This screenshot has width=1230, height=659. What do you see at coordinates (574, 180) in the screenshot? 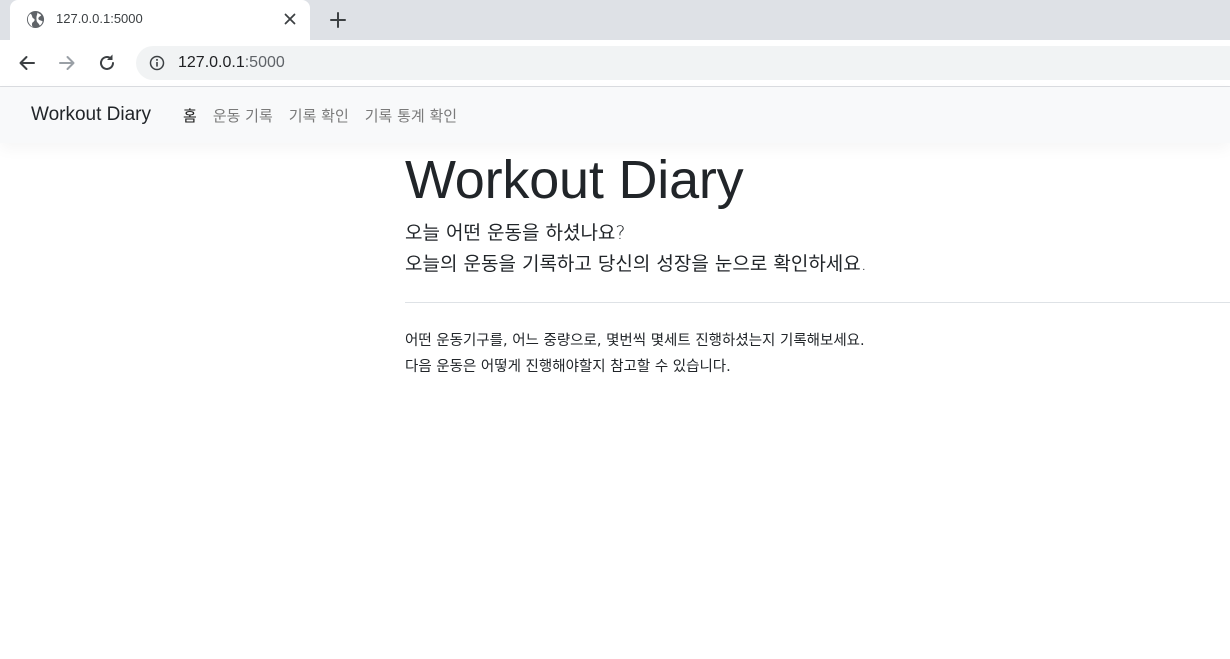
I see `hero-title: Workout Diary` at bounding box center [574, 180].